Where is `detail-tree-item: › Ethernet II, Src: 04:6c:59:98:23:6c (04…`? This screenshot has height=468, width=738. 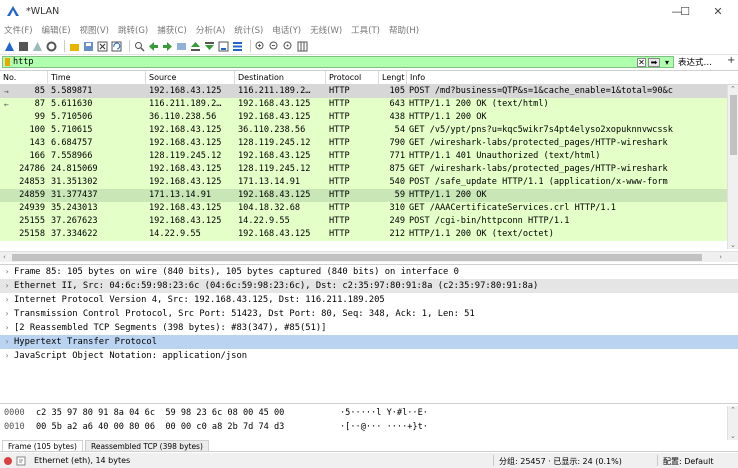 detail-tree-item: › Ethernet II, Src: 04:6c:59:98:23:6c (04… is located at coordinates (369, 286).